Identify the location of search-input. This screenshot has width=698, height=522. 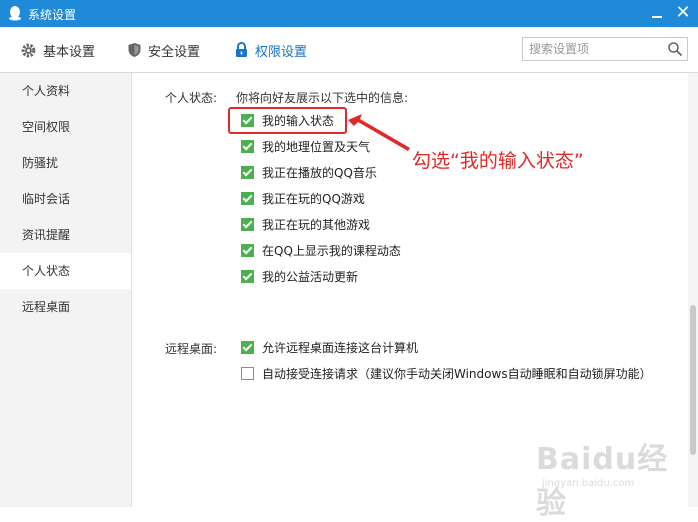
(596, 49).